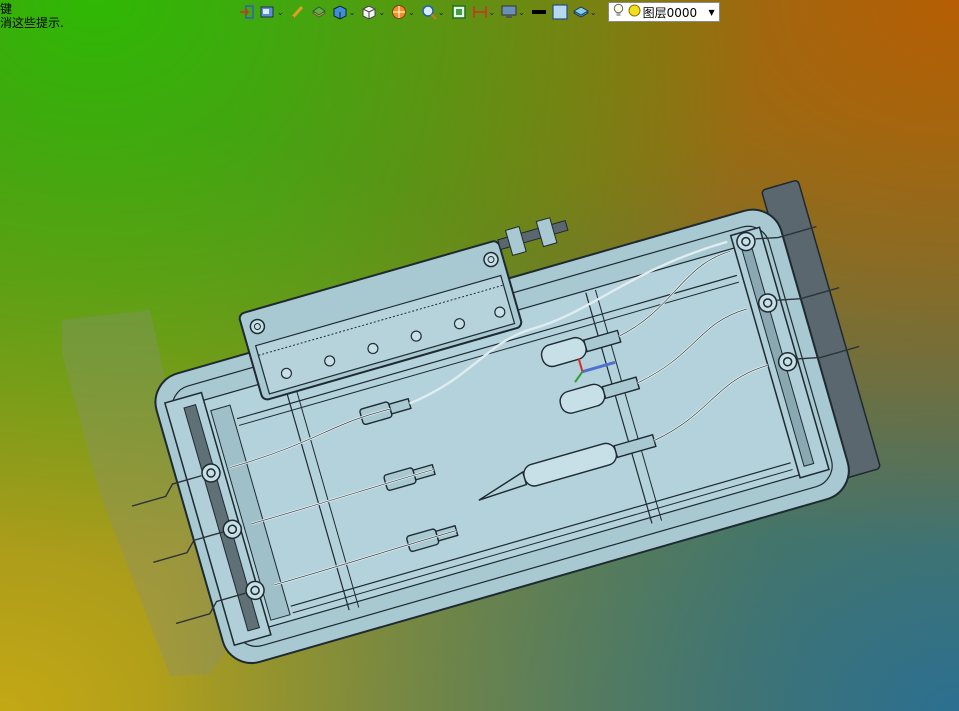 The width and height of the screenshot is (959, 711). What do you see at coordinates (509, 12) in the screenshot?
I see `monitor-icon` at bounding box center [509, 12].